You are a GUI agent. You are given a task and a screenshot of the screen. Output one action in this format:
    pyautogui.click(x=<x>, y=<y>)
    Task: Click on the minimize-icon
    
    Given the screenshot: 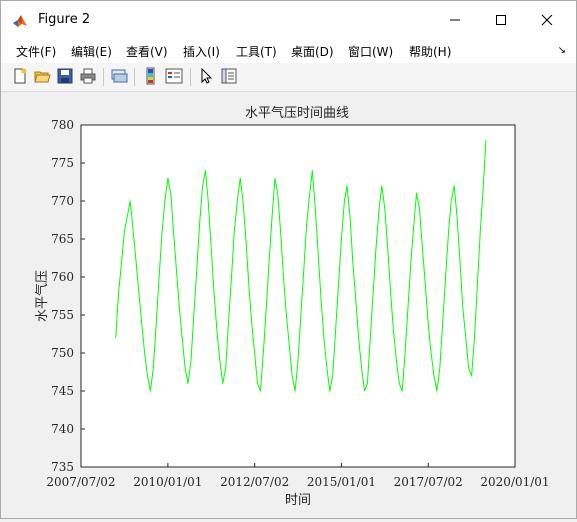 What is the action you would take?
    pyautogui.click(x=455, y=20)
    